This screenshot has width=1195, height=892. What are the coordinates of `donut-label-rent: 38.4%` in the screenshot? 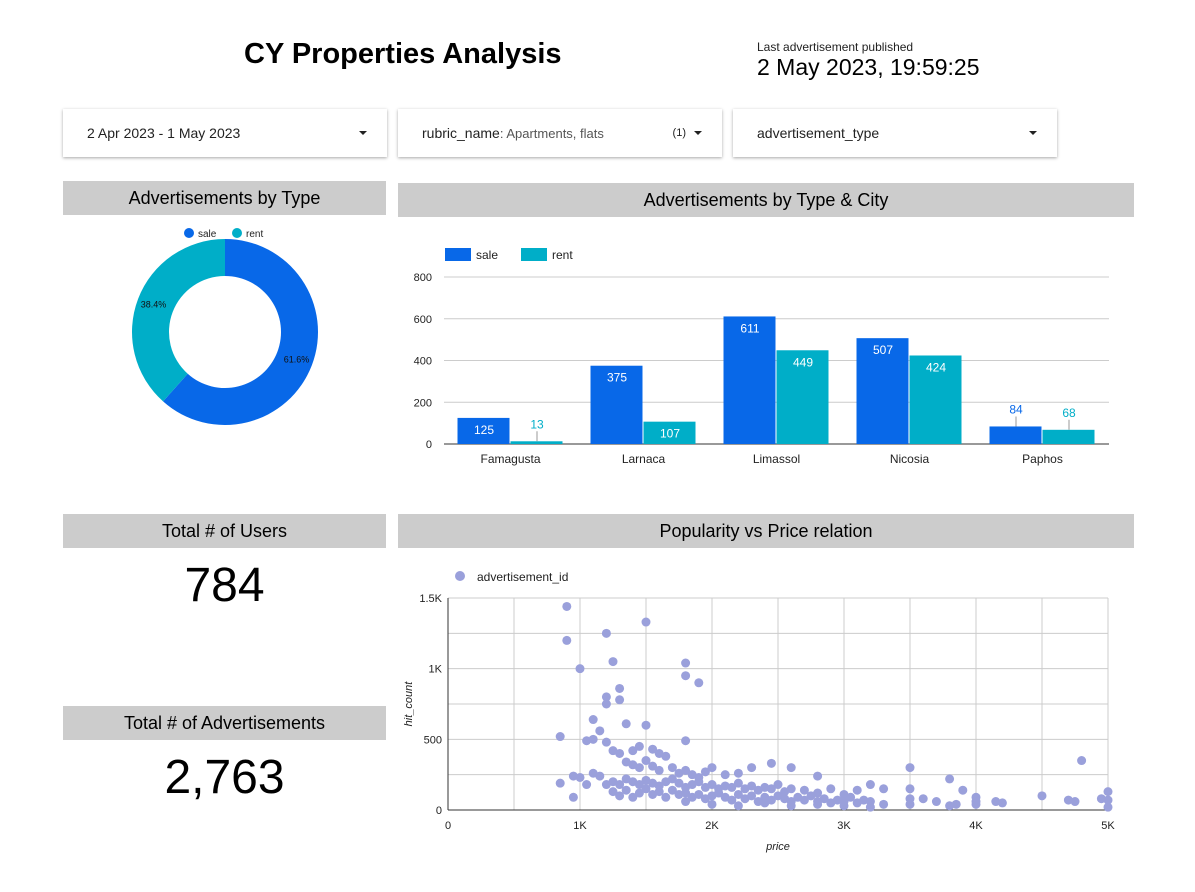 It's located at (154, 305).